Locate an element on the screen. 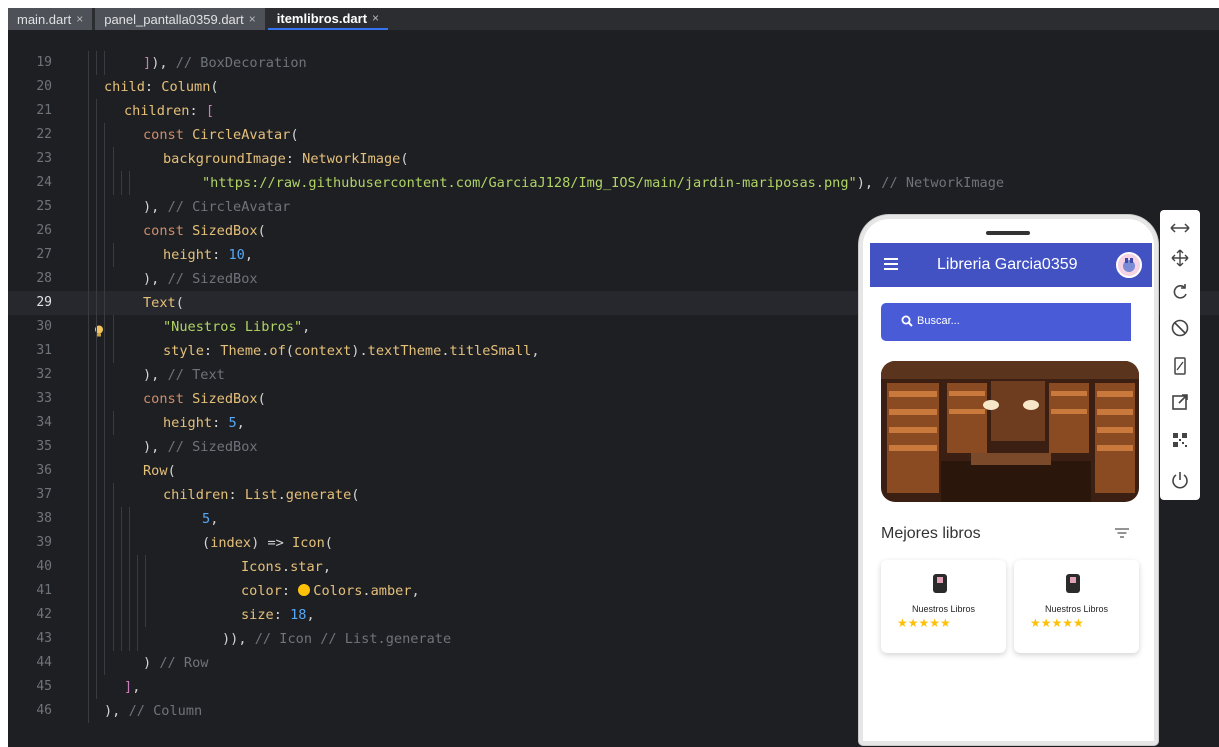 The width and height of the screenshot is (1219, 747). code-token: : is located at coordinates (290, 591).